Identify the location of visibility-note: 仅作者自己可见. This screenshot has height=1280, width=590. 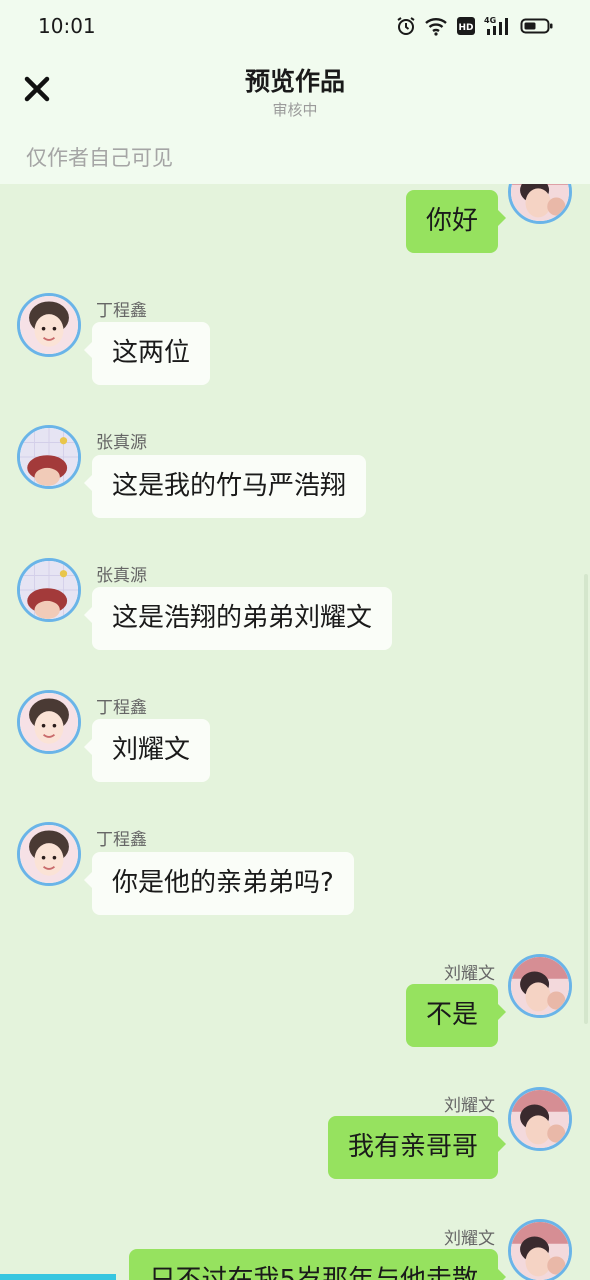
(99, 158).